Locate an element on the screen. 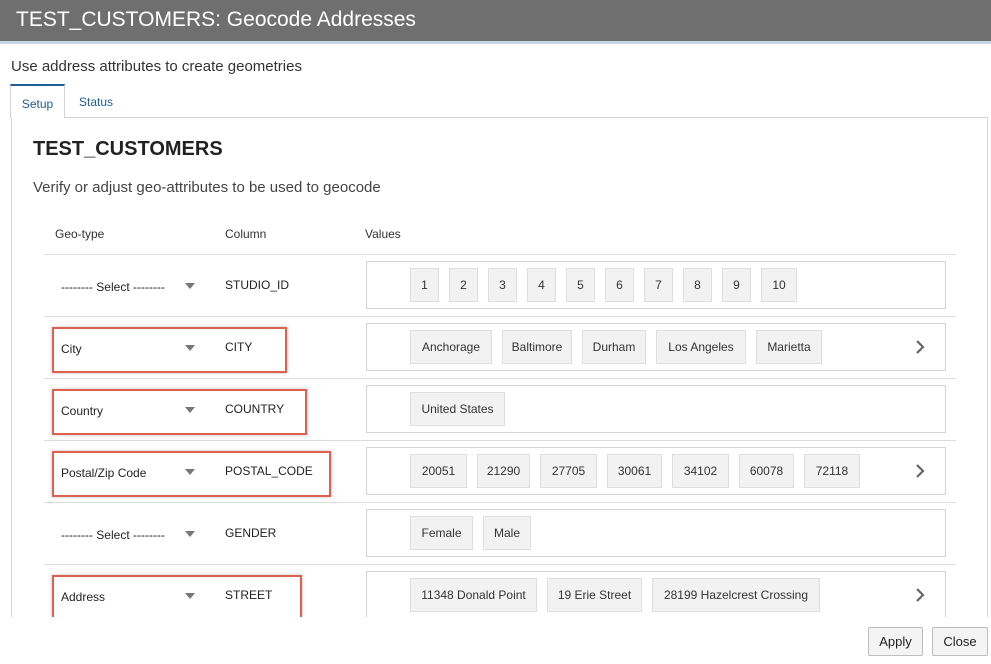 The width and height of the screenshot is (991, 664). header-column: Column is located at coordinates (246, 234).